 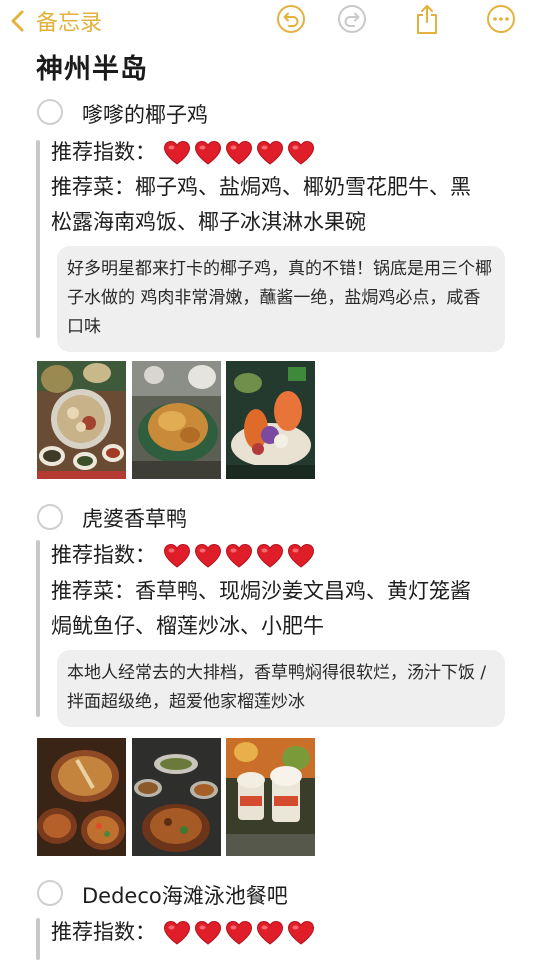 I want to click on back-button: 备忘录, so click(x=55, y=21).